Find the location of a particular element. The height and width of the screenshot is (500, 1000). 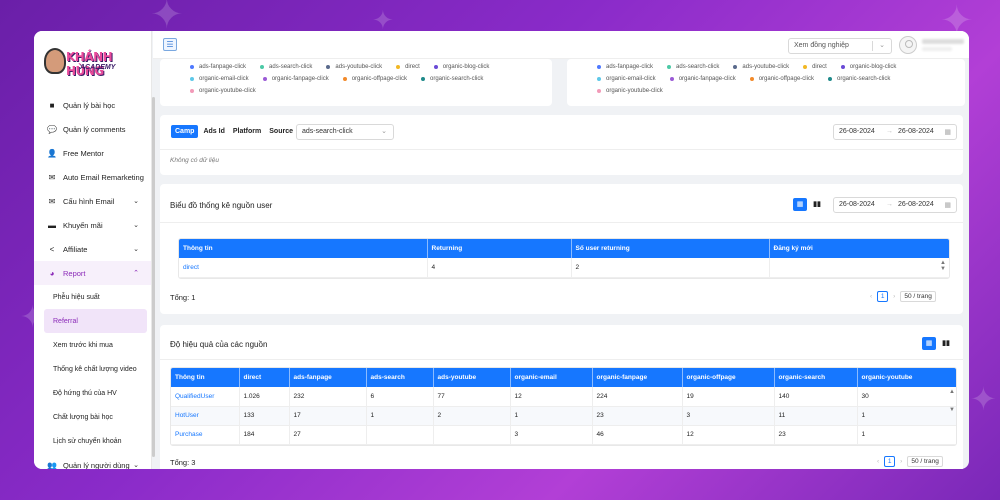

filter-tab-ads-id: Ads Id is located at coordinates (213, 131).